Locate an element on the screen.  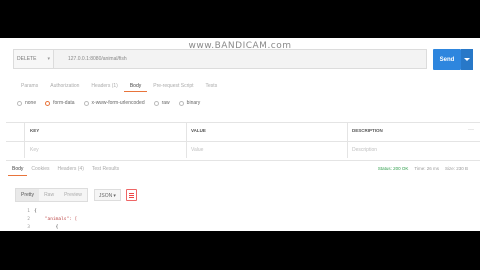
method-select: DELETE ▾ is located at coordinates (33, 59).